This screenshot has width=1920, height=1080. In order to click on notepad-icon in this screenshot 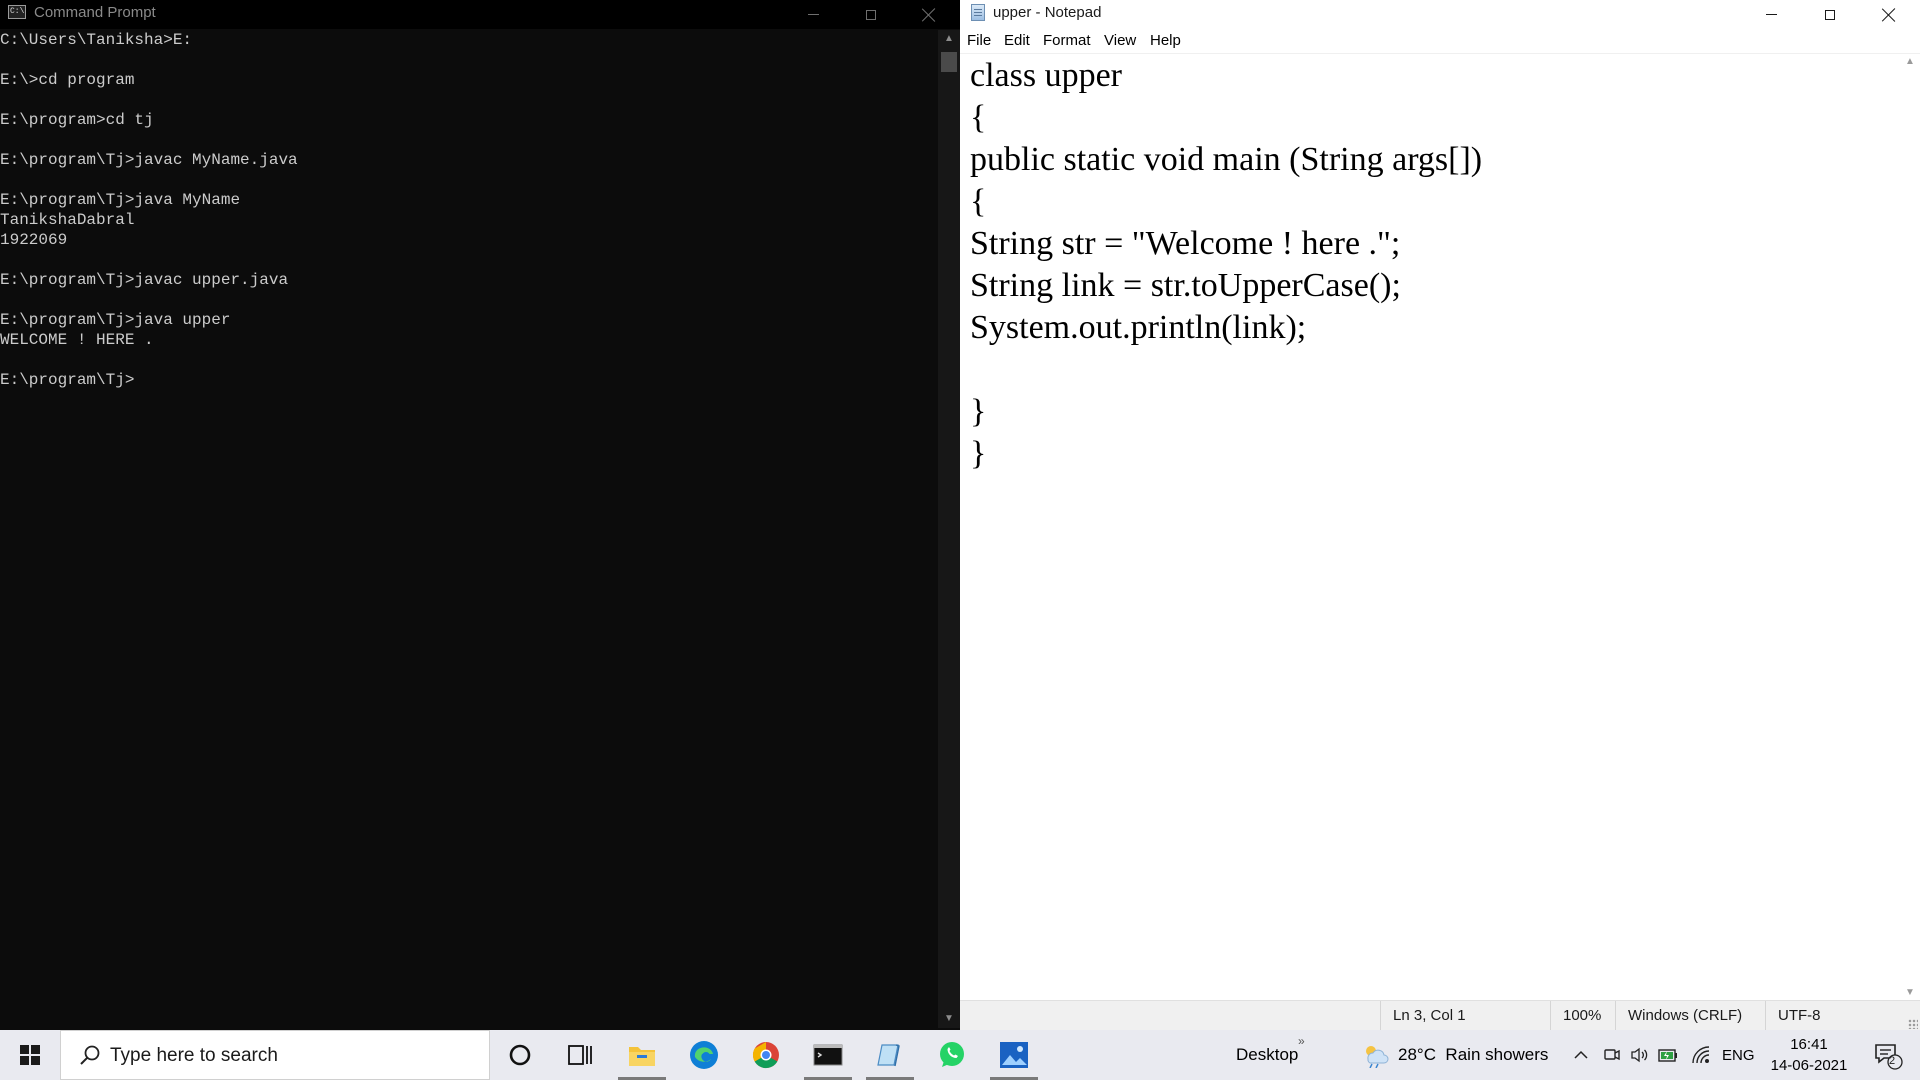, I will do `click(888, 1055)`.